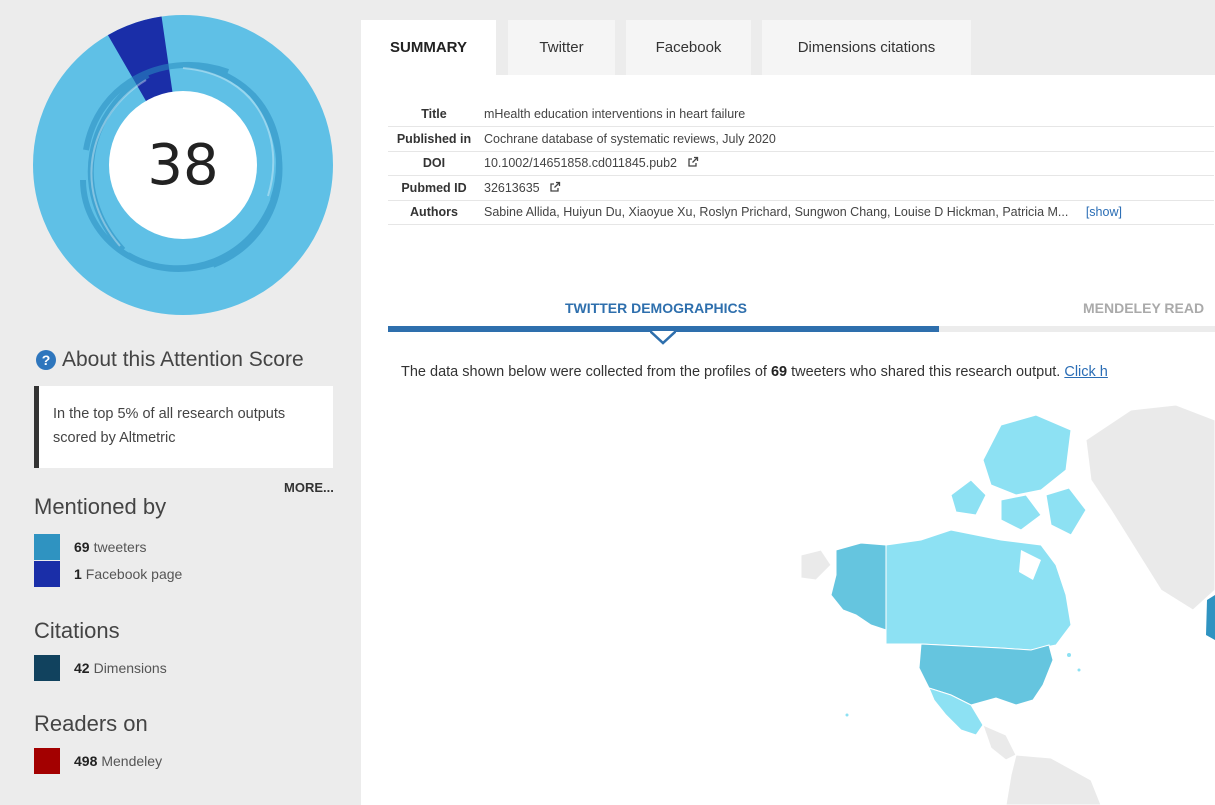 The image size is (1215, 805). What do you see at coordinates (978, 590) in the screenshot?
I see `canada` at bounding box center [978, 590].